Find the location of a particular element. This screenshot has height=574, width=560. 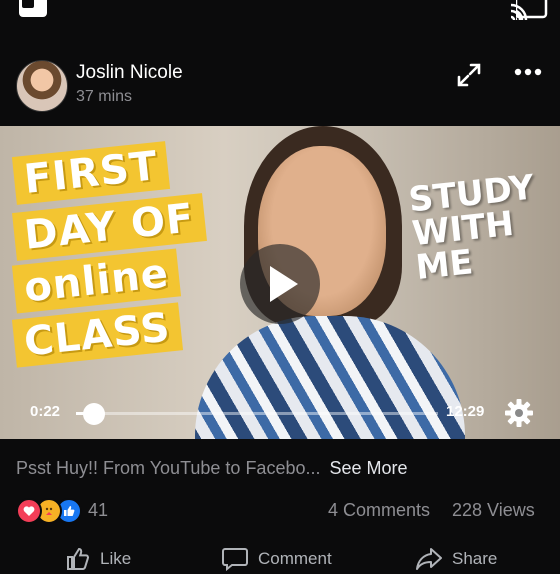

comment-button: Comment is located at coordinates (277, 559).